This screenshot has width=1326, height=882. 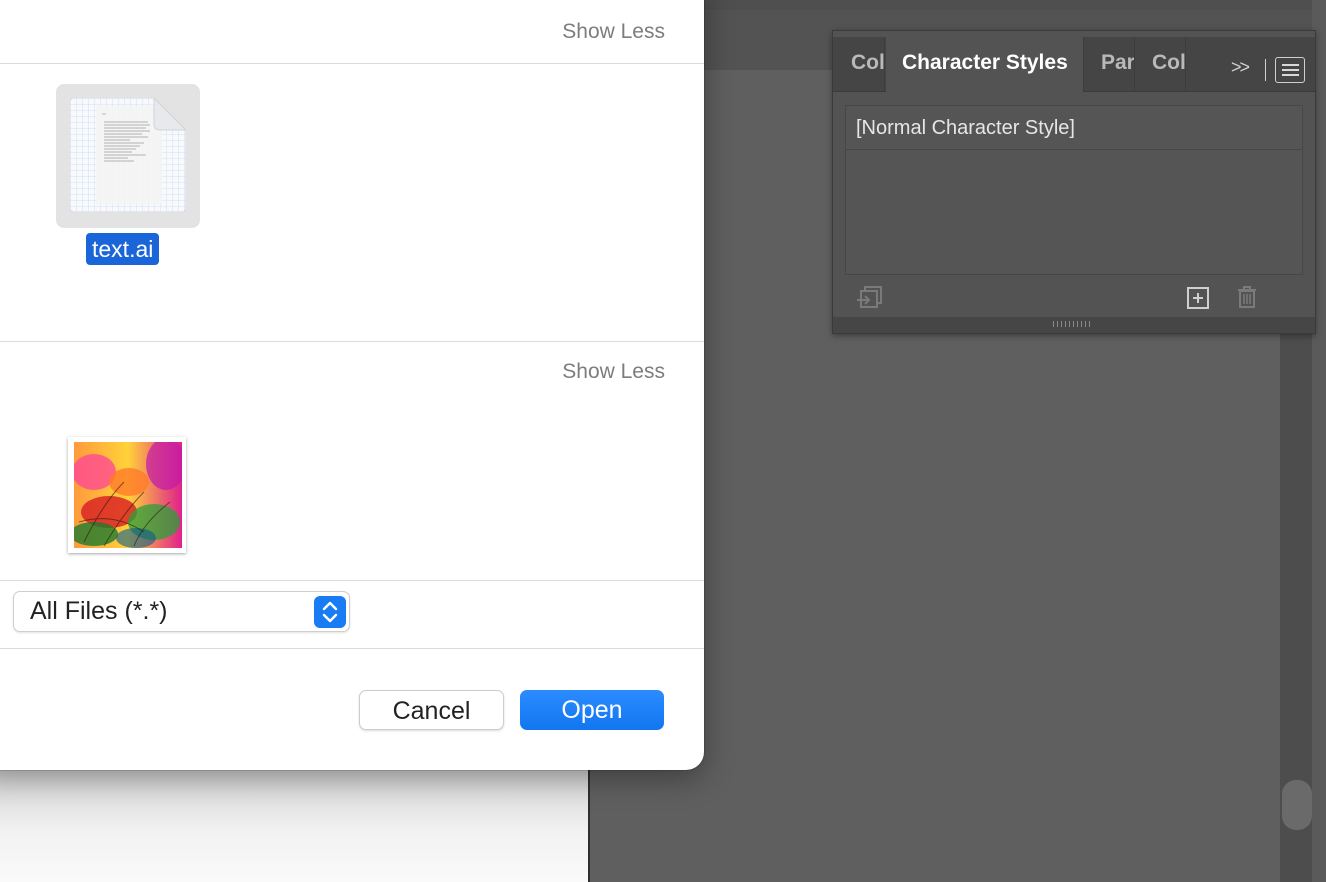 I want to click on file-item-text-ai, so click(x=128, y=156).